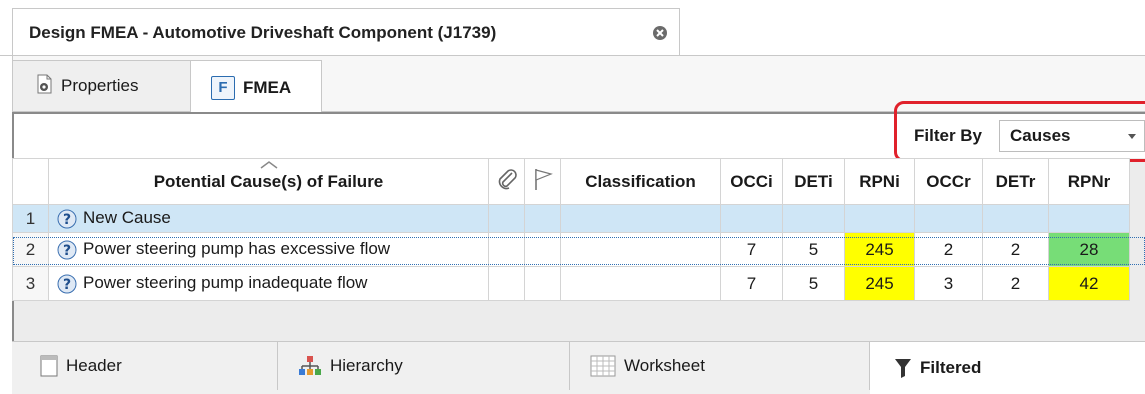 Image resolution: width=1145 pixels, height=394 pixels. I want to click on header-icon, so click(49, 366).